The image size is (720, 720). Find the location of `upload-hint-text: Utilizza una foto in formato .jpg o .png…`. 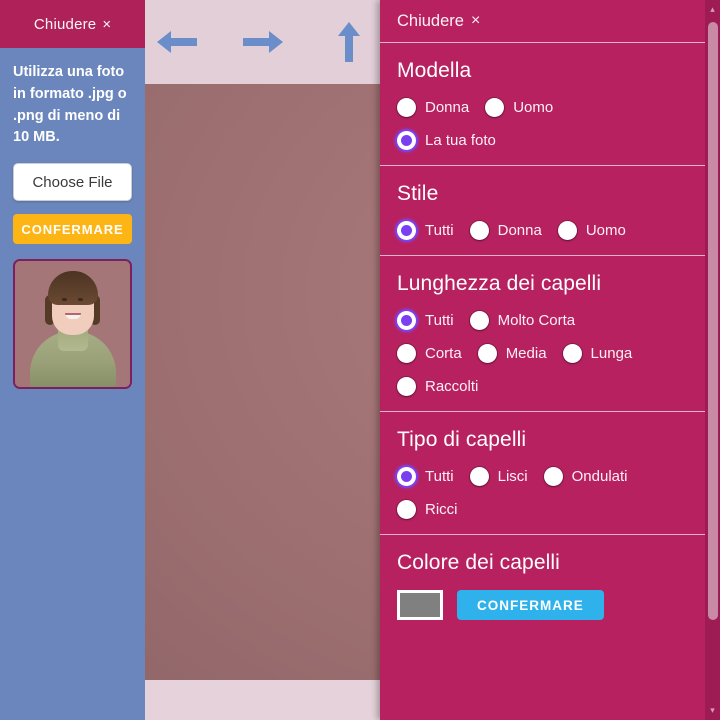

upload-hint-text: Utilizza una foto in formato .jpg o .png… is located at coordinates (70, 105).